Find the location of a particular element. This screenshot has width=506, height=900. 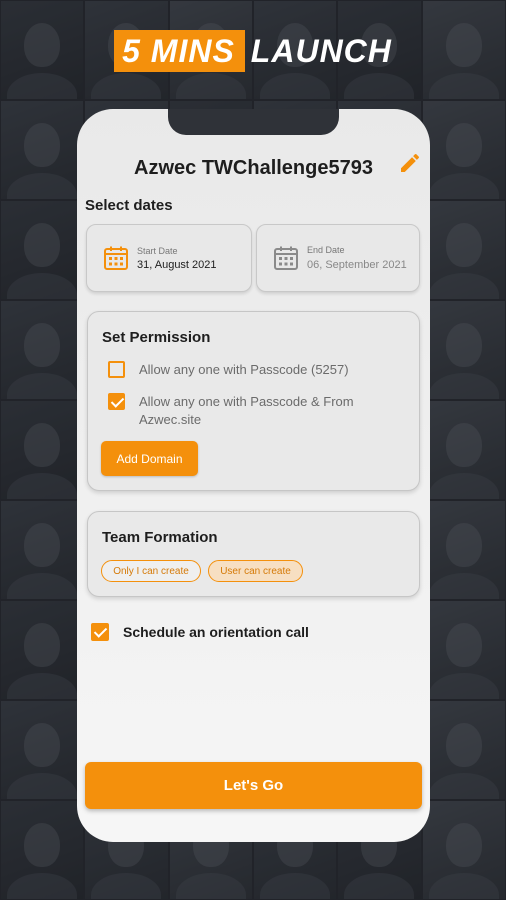

phone-notch is located at coordinates (253, 122).